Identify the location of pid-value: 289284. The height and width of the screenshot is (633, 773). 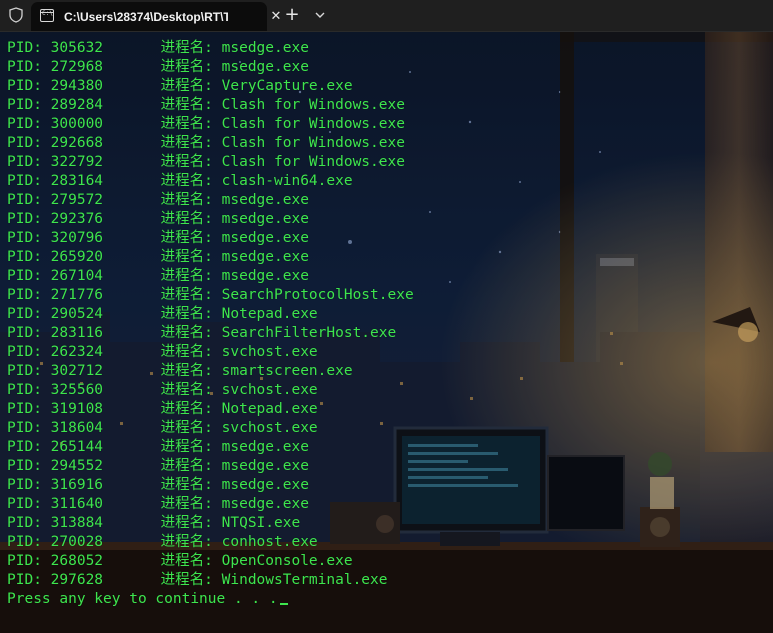
(77, 105).